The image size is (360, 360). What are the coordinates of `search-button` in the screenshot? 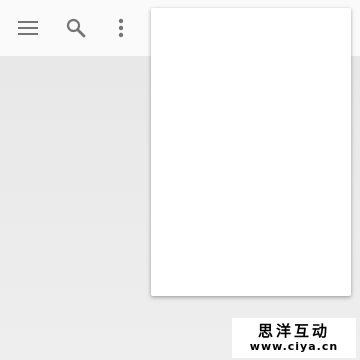 It's located at (76, 28).